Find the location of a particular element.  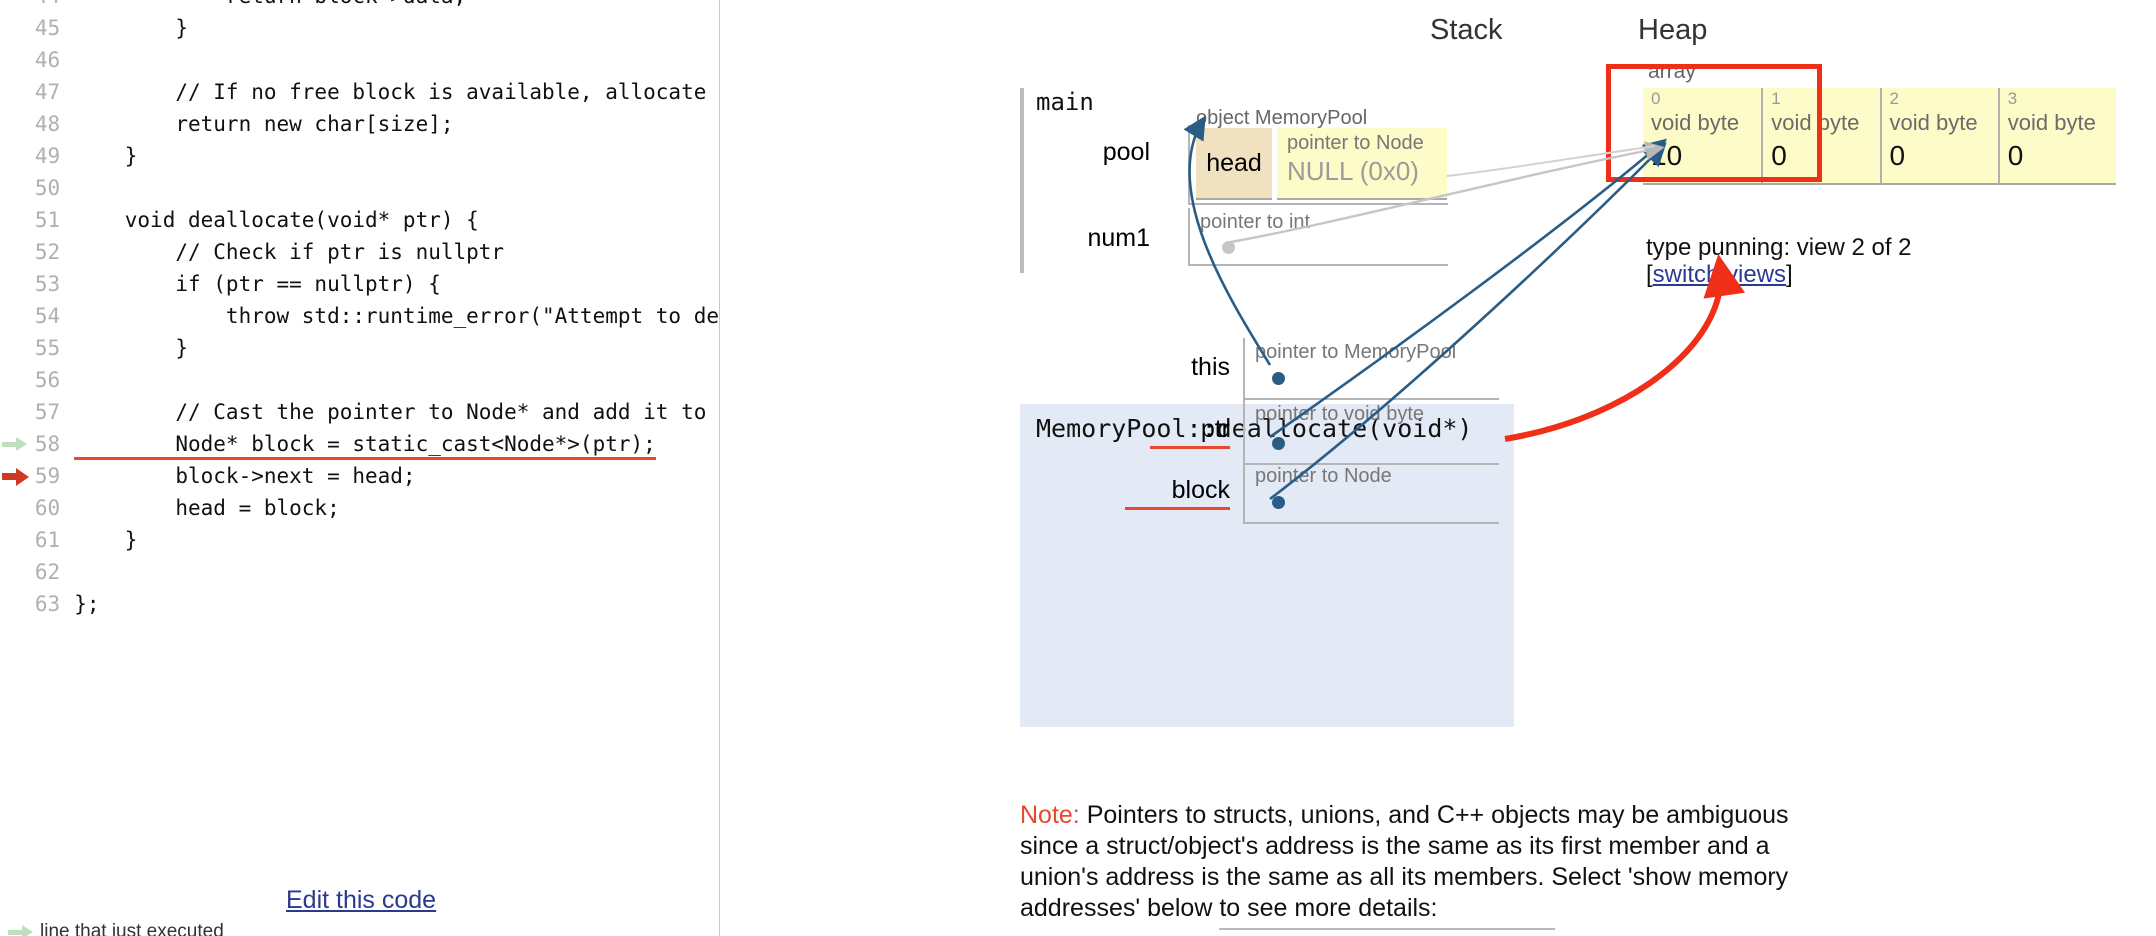

code-line-text: head = block; is located at coordinates (396, 508).